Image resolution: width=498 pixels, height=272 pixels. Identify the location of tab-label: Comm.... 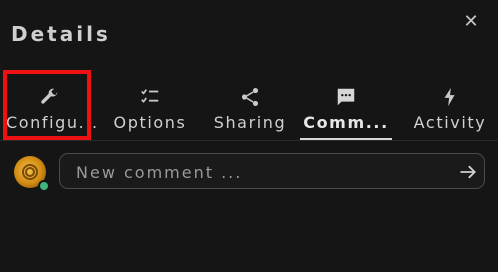
(346, 122).